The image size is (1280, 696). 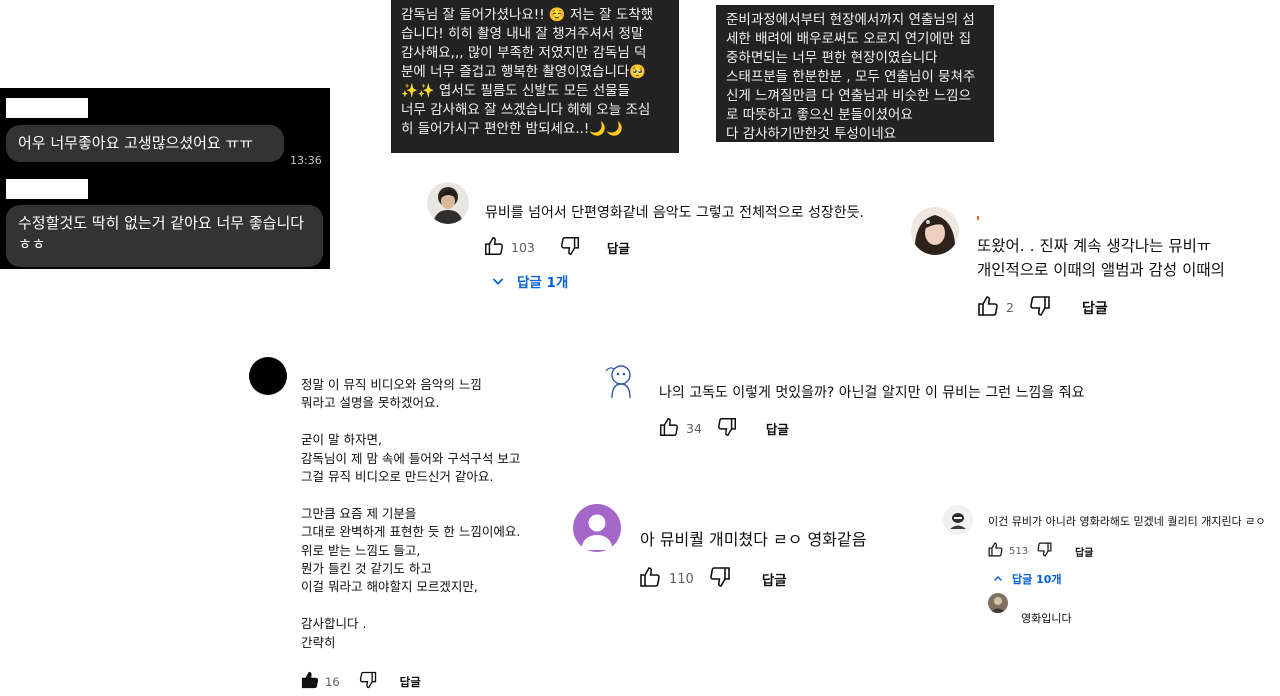 I want to click on view-replies-label: 답글 1개, so click(x=543, y=283).